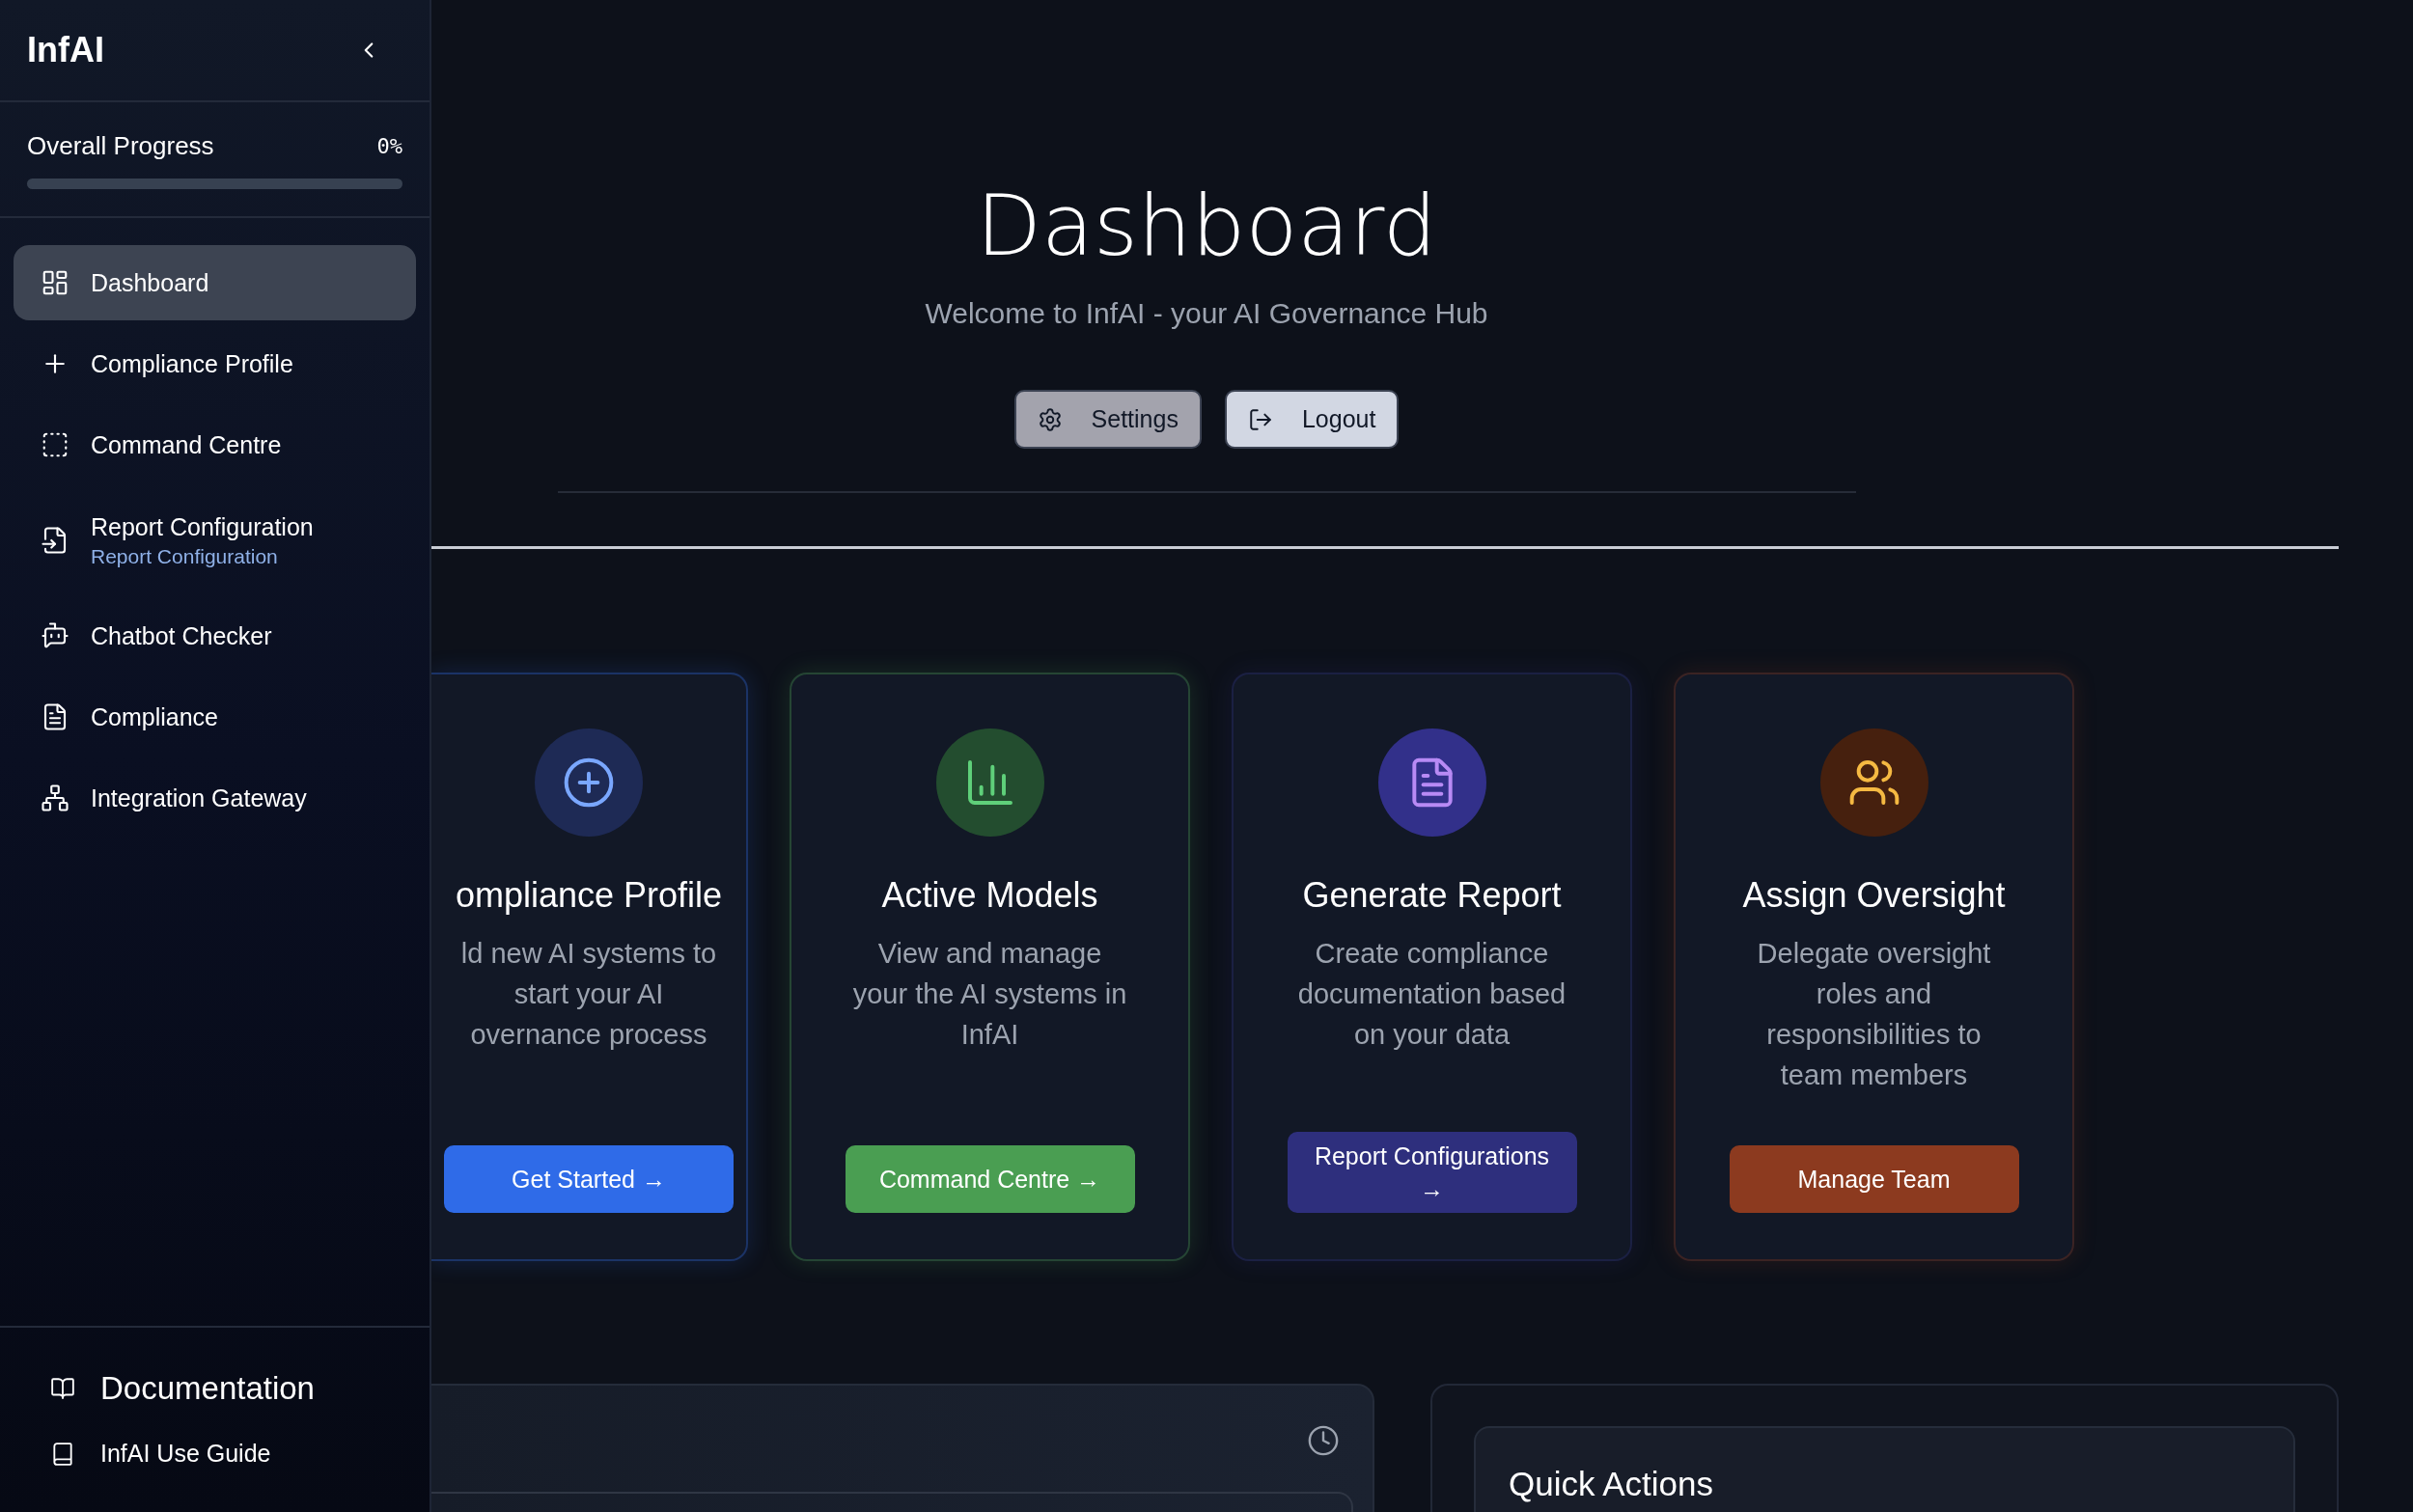 This screenshot has height=1512, width=2413. I want to click on card-description: Create compliance documentation based on your data, so click(1432, 994).